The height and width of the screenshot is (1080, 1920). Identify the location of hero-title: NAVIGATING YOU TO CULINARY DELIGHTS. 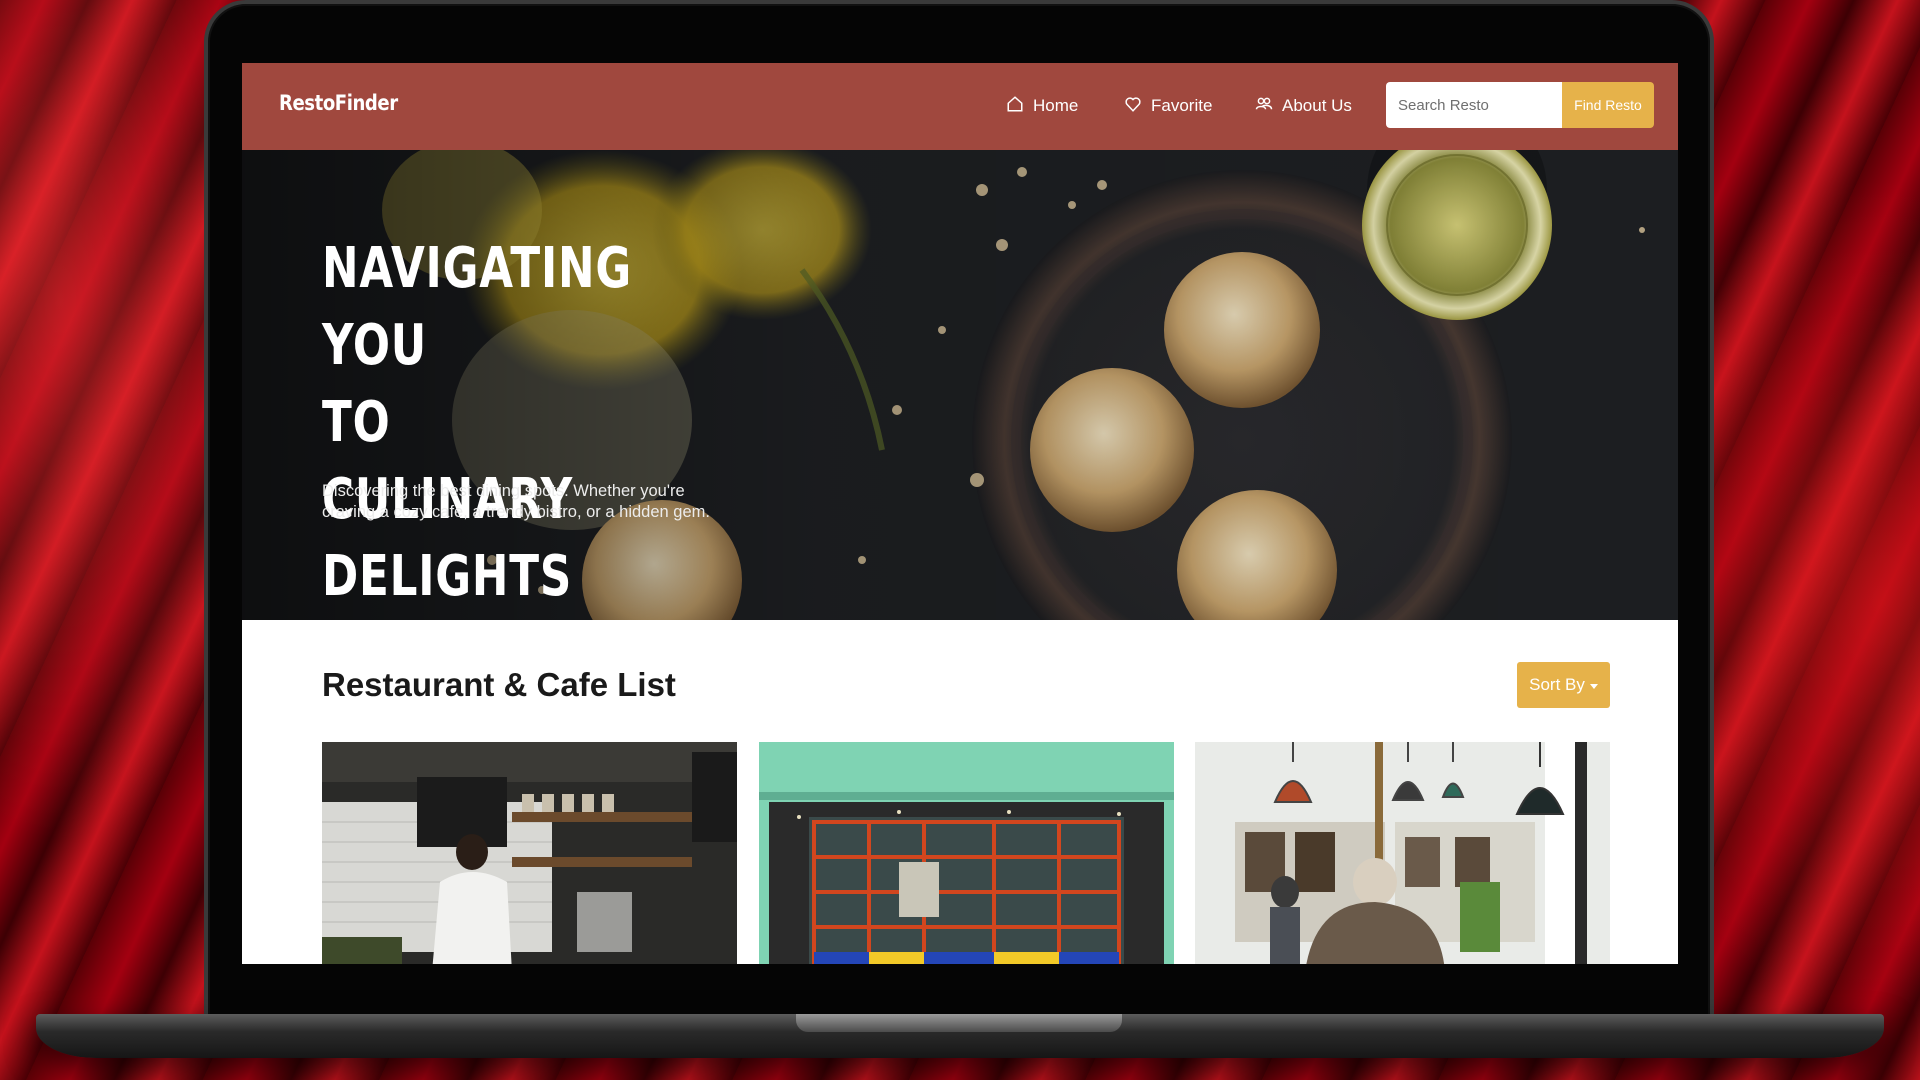
(486, 422).